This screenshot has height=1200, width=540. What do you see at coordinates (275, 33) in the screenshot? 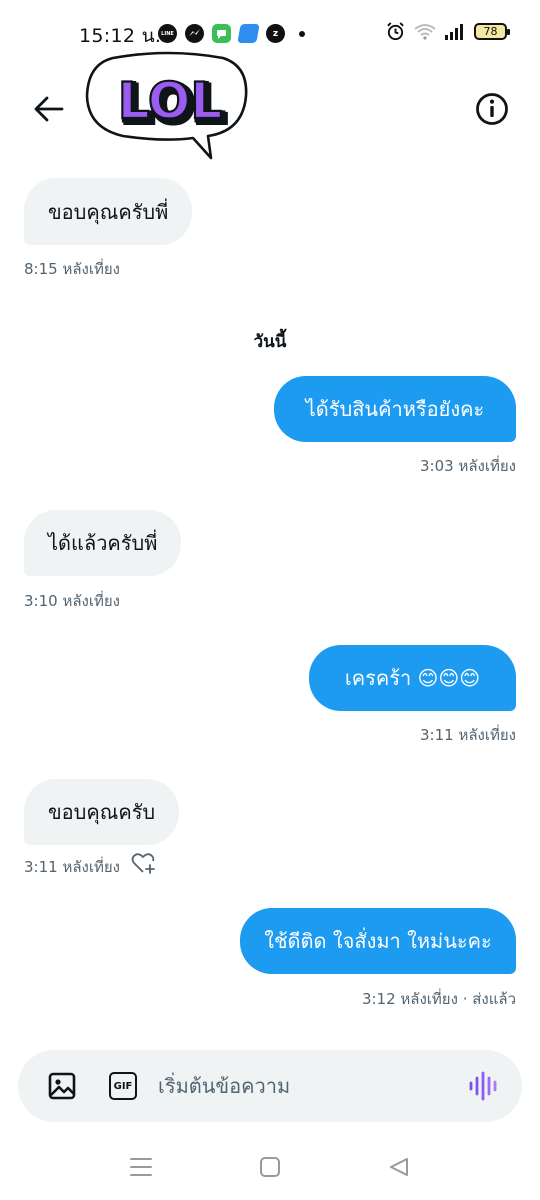
I see `z-app-icon: z` at bounding box center [275, 33].